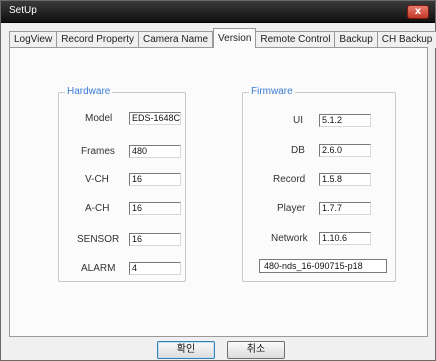 This screenshot has height=361, width=436. I want to click on close-icon: x, so click(418, 11).